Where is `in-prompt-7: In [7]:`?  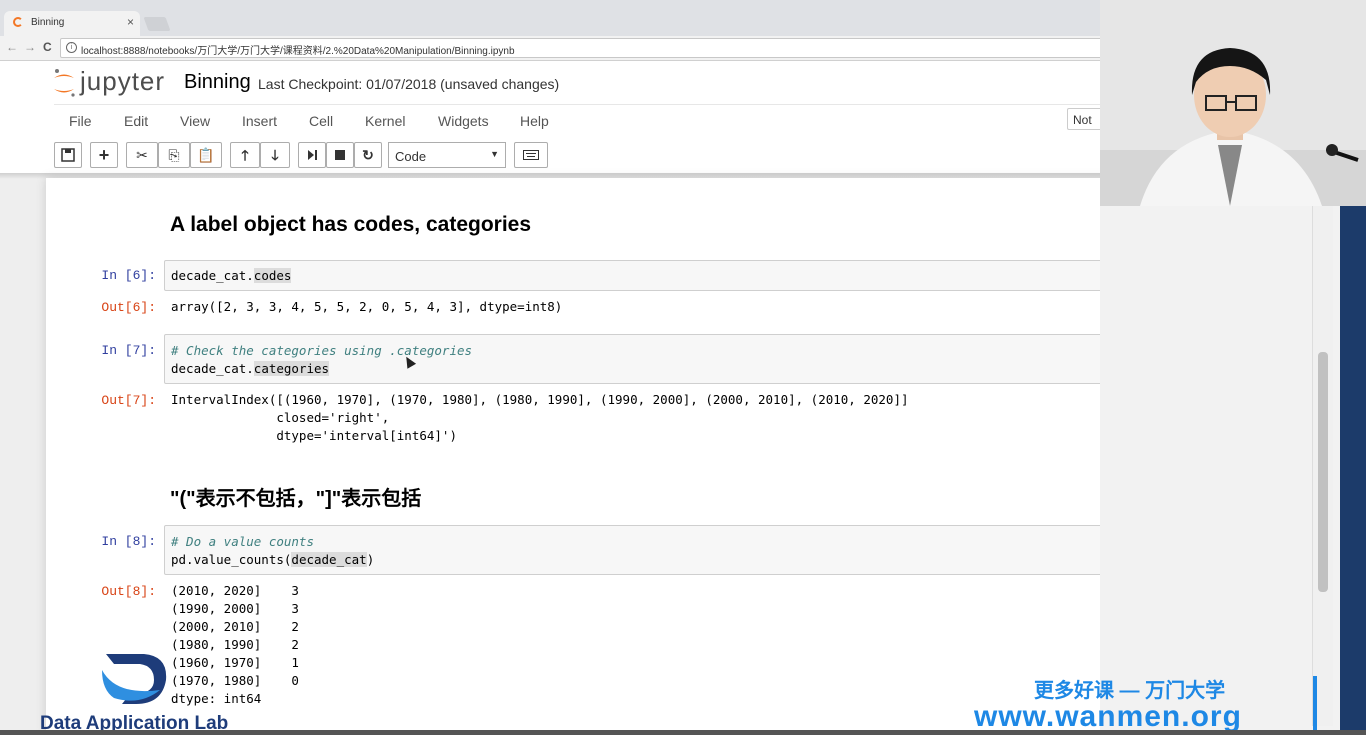
in-prompt-7: In [7]: is located at coordinates (128, 350).